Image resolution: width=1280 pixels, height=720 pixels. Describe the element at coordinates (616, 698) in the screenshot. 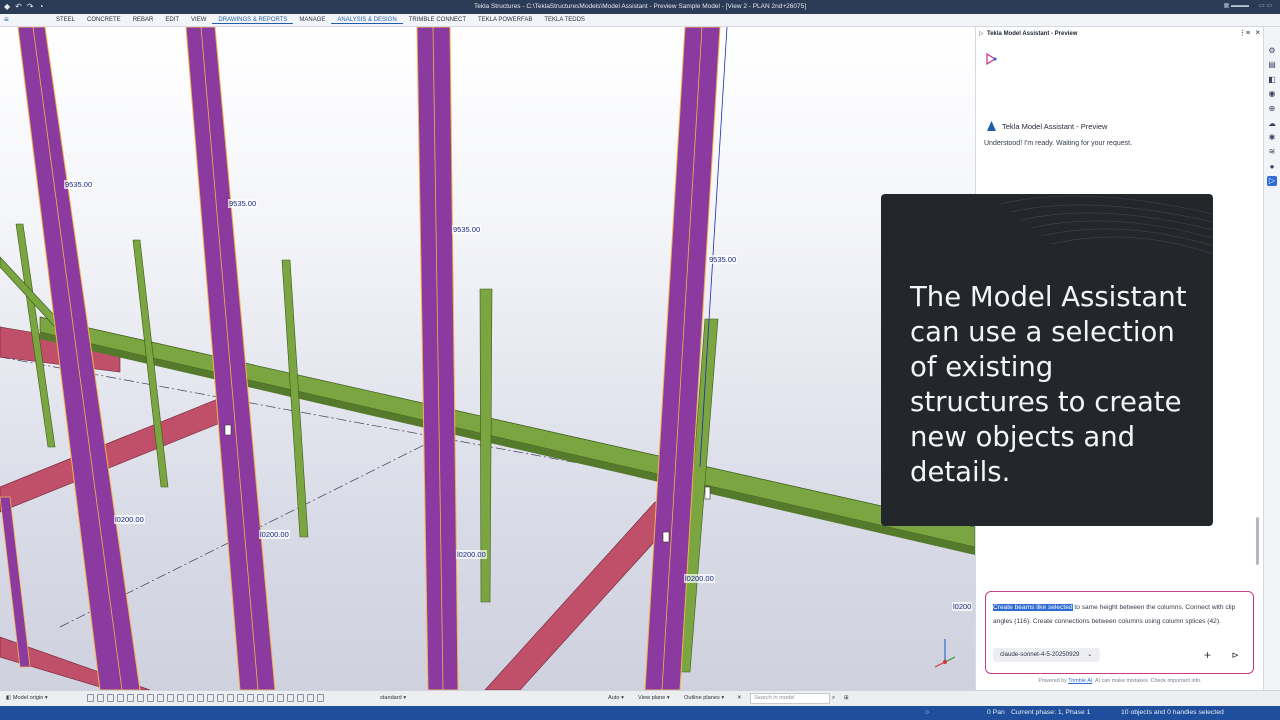

I see `auto-select: Auto ▾` at that location.